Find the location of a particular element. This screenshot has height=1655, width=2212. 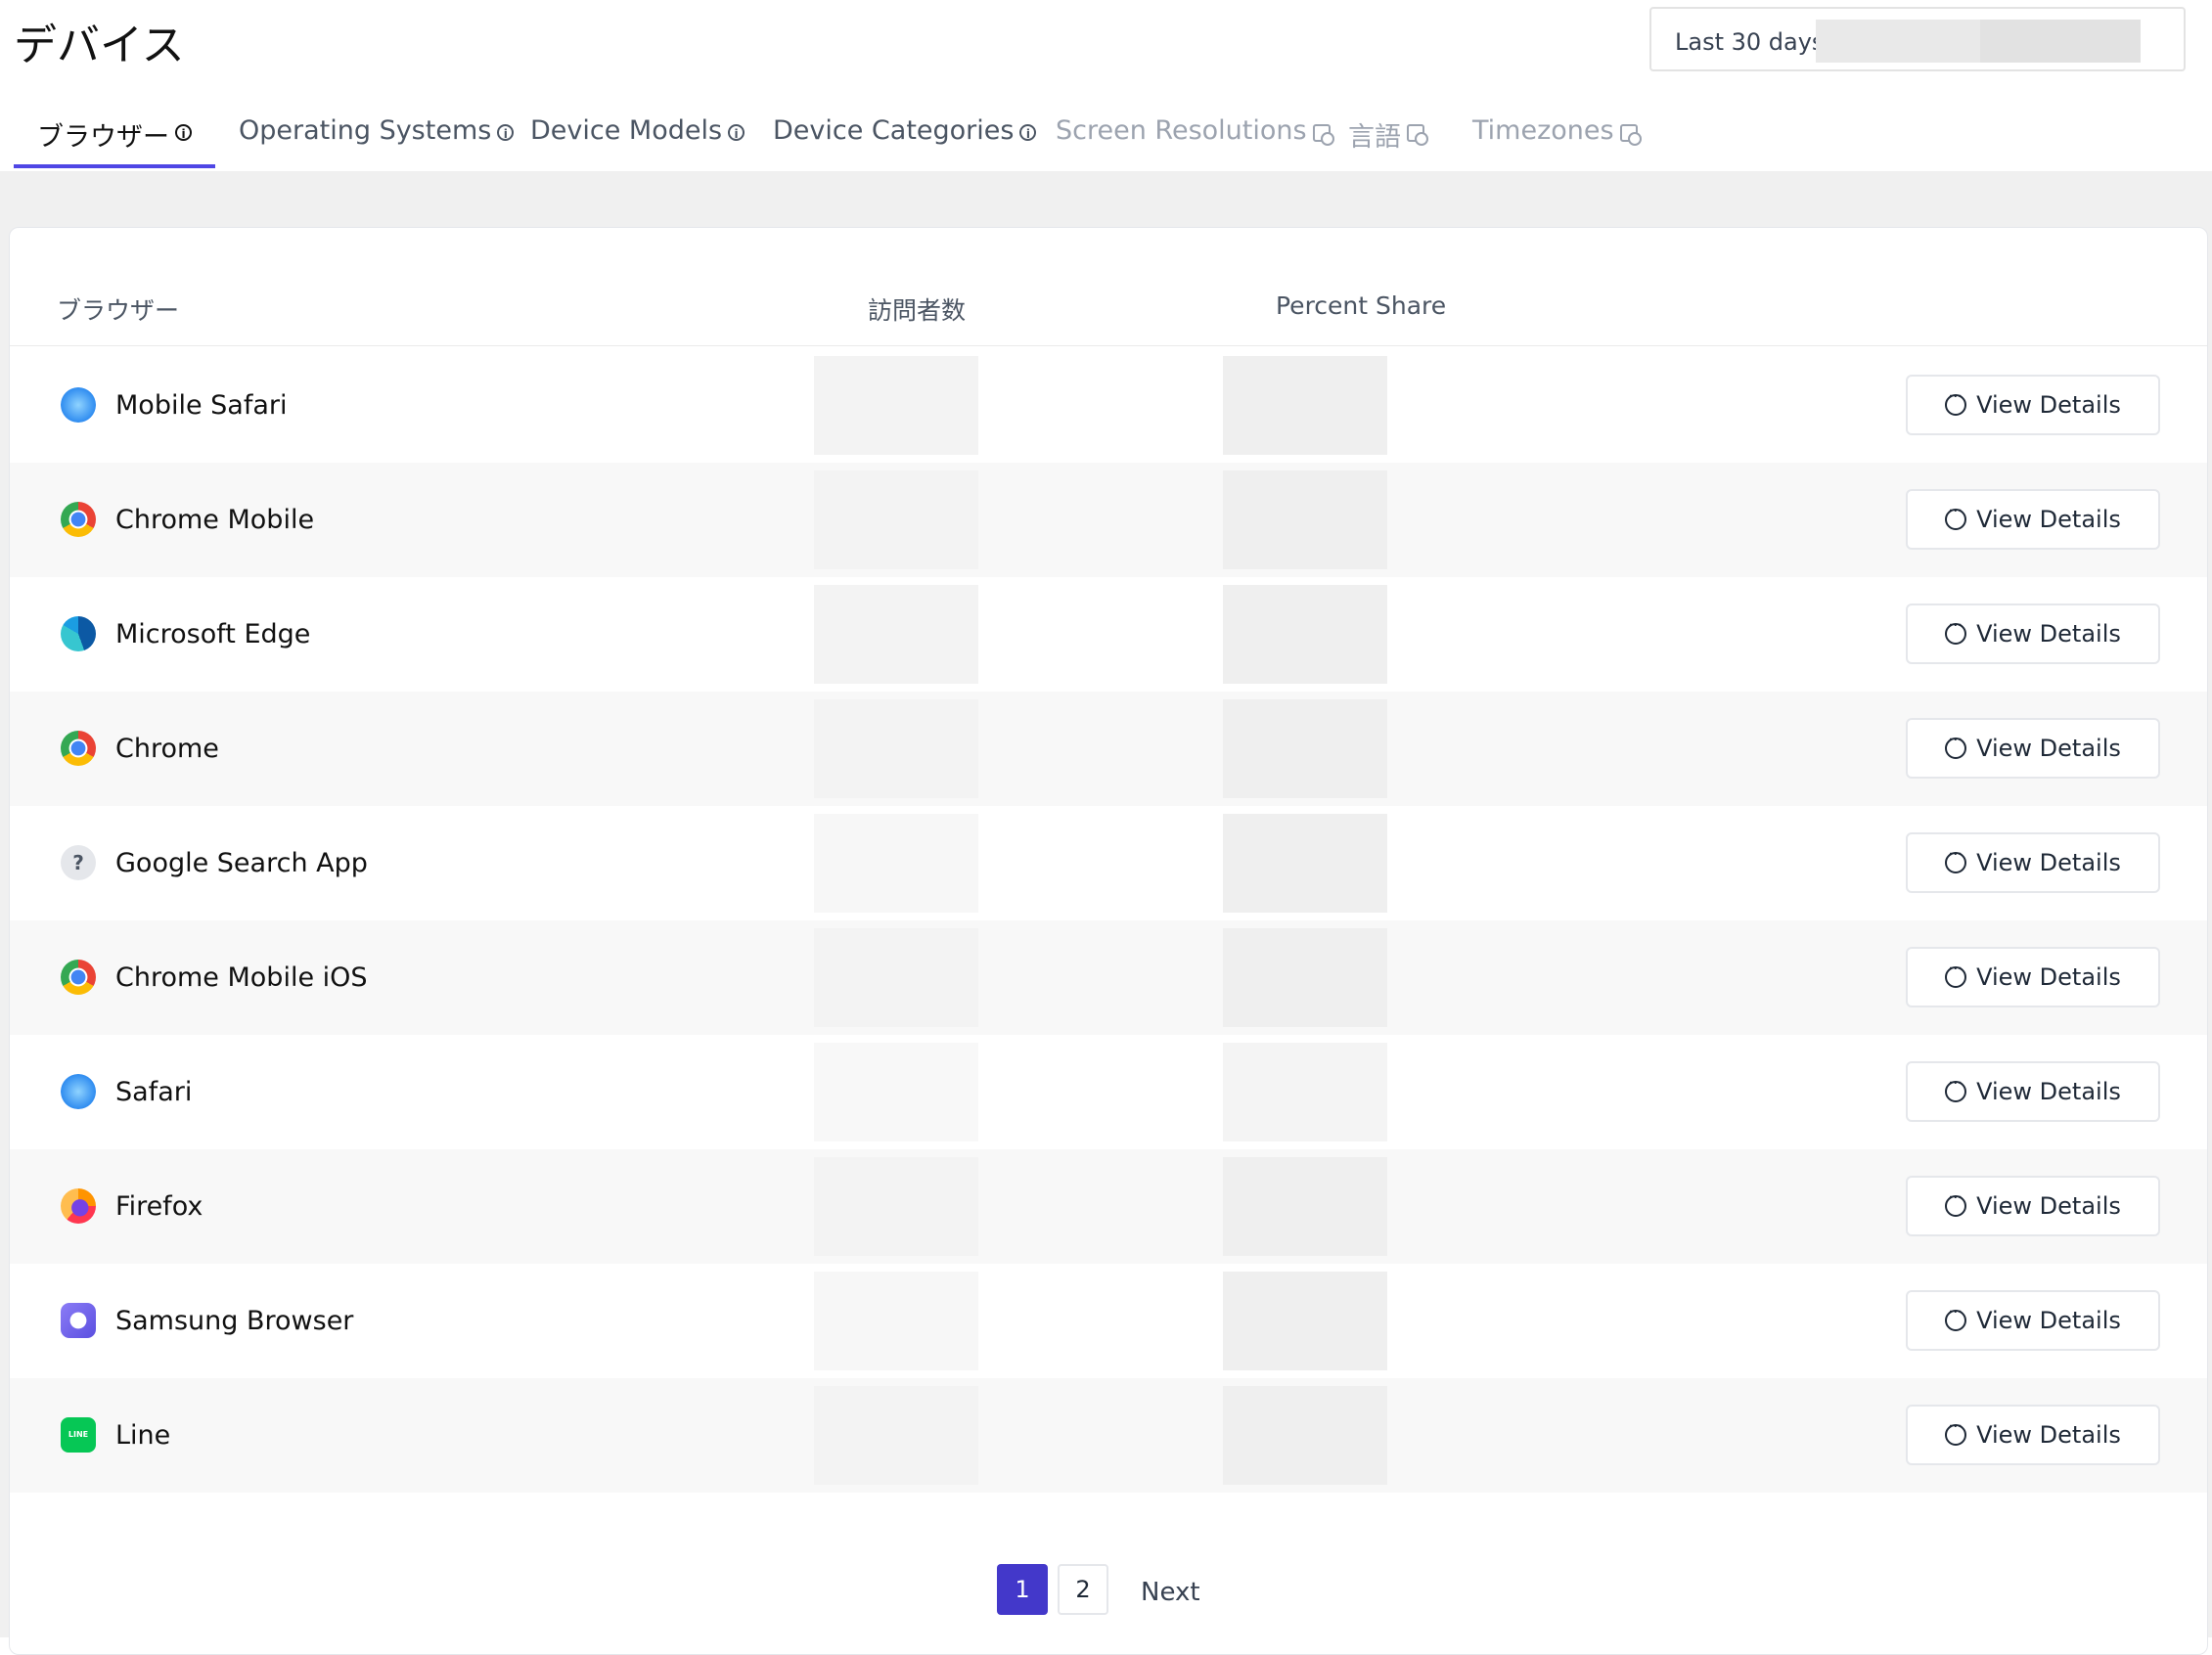

page-title: デバイス is located at coordinates (99, 46).